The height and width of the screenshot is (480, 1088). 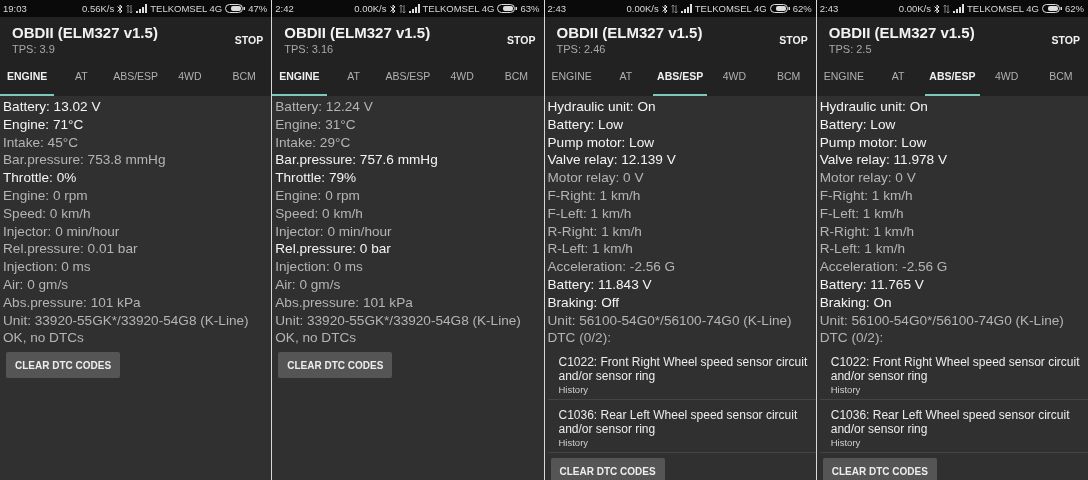 What do you see at coordinates (334, 231) in the screenshot?
I see `reading-text: Injector: 0 min/hour` at bounding box center [334, 231].